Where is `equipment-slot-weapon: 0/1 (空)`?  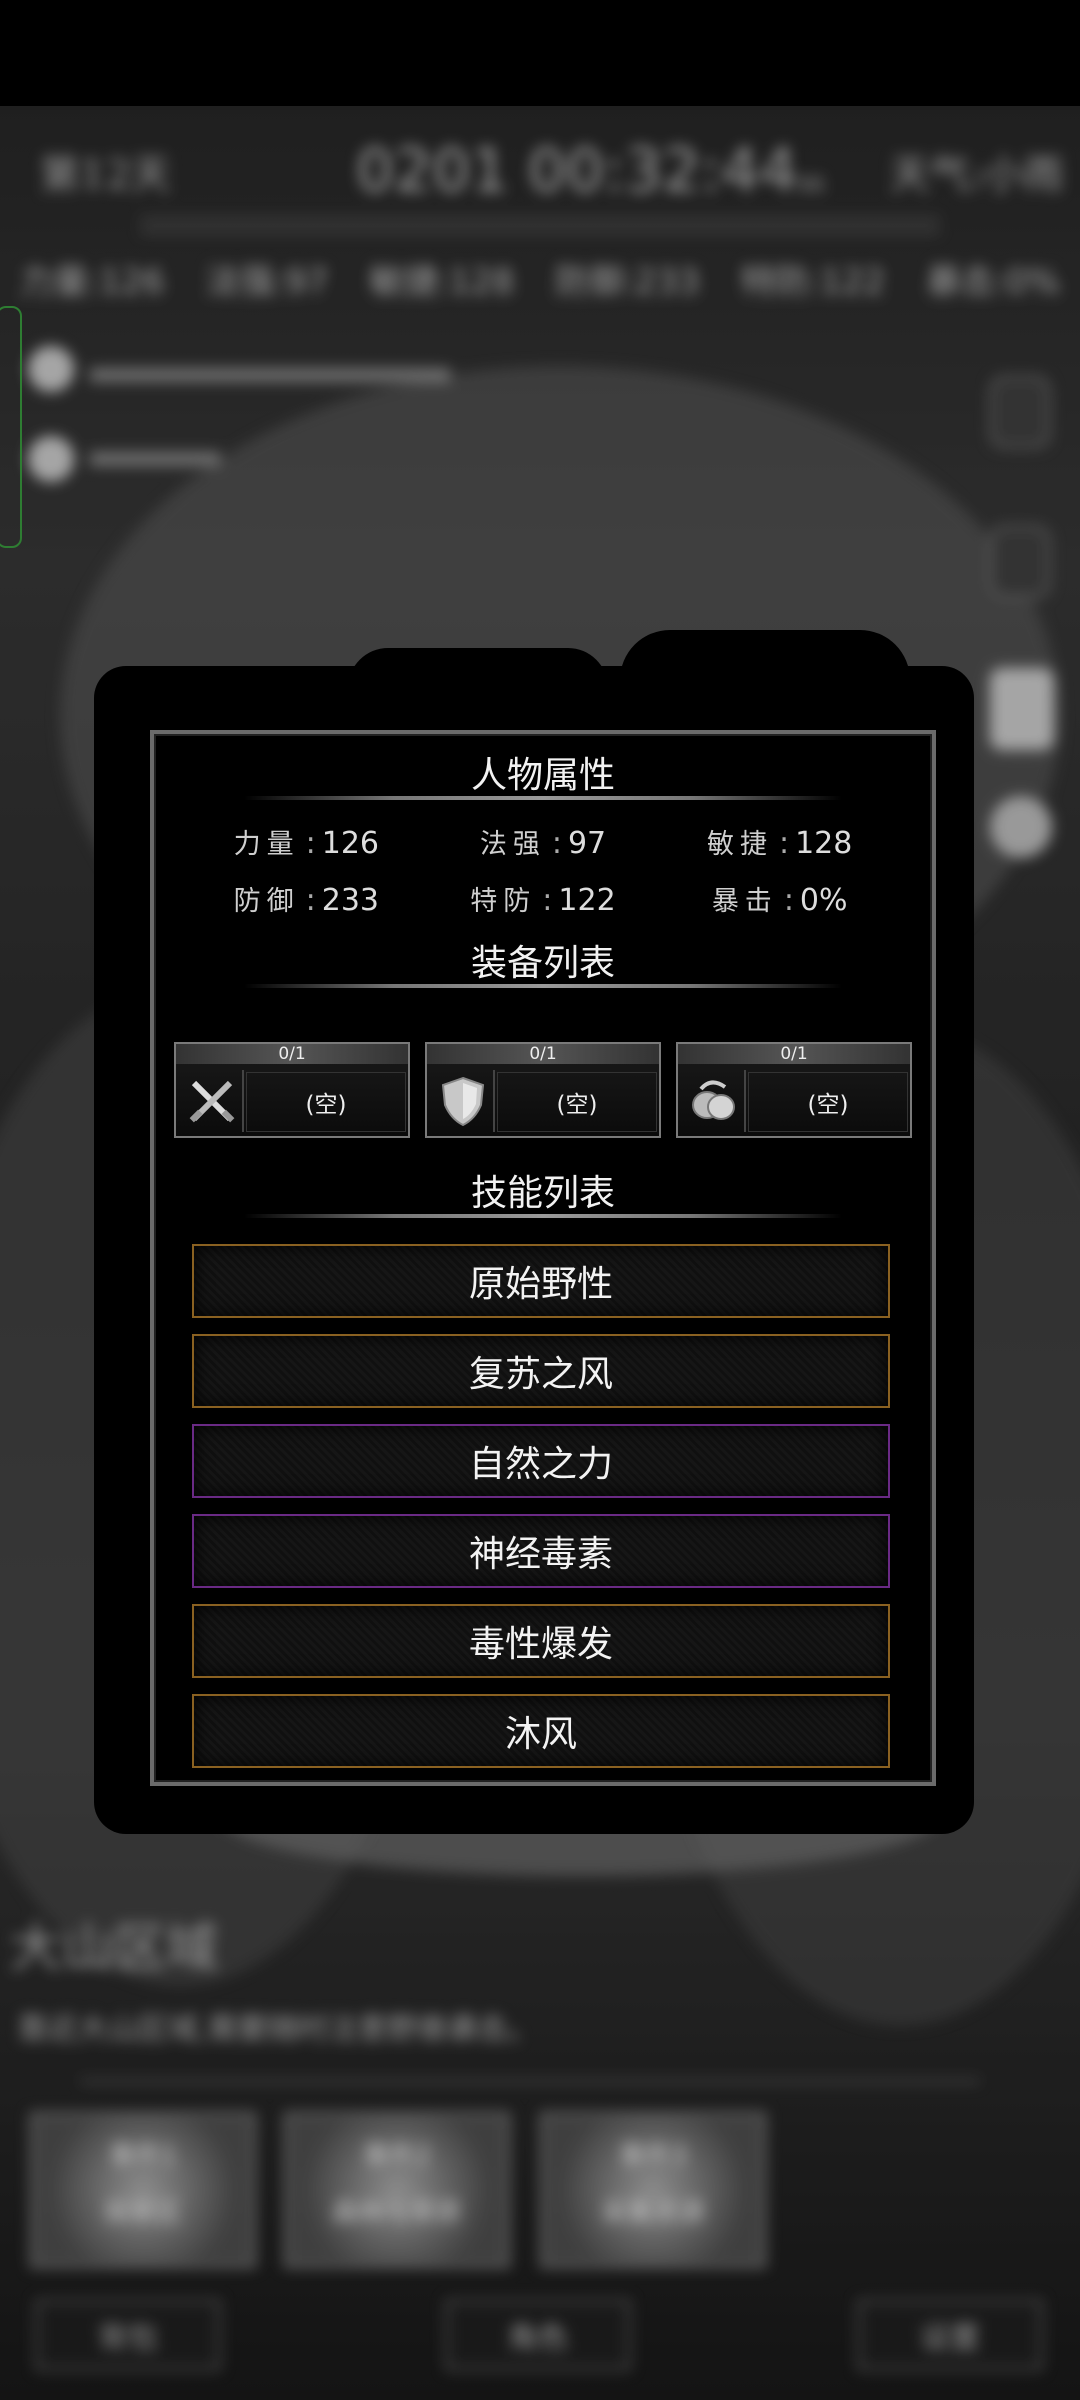
equipment-slot-weapon: 0/1 (空) is located at coordinates (292, 1090).